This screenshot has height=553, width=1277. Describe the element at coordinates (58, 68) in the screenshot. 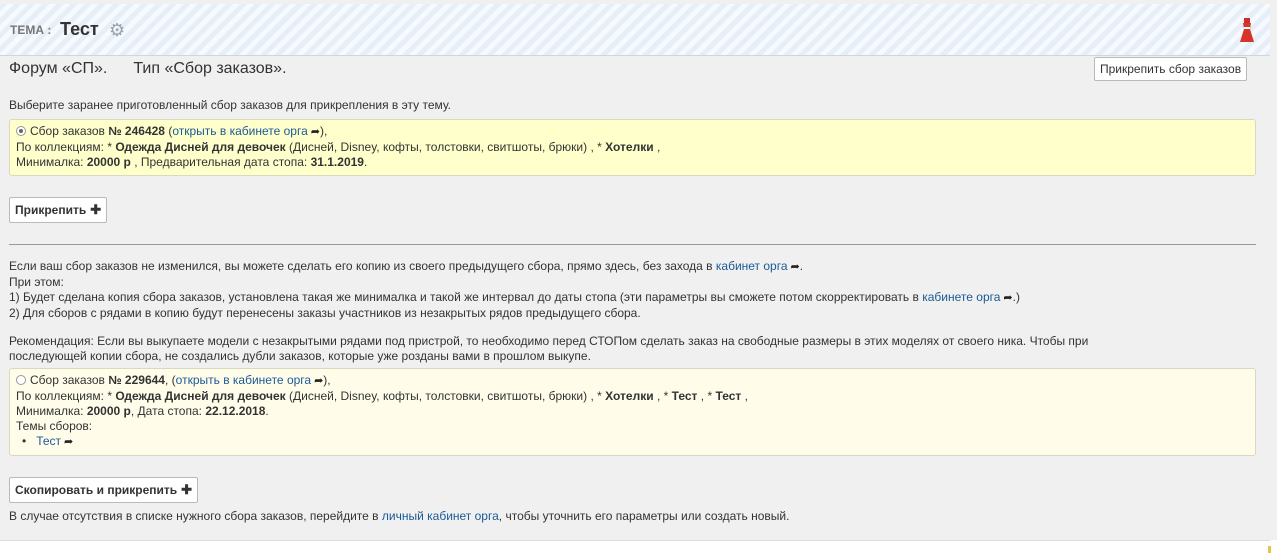

I see `forum-title: Форум «СП».` at that location.